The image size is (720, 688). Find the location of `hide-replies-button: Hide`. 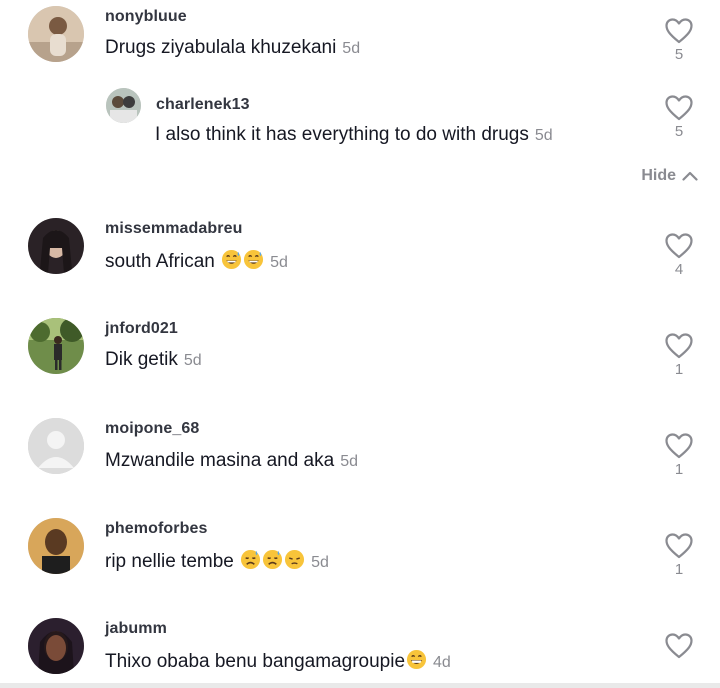

hide-replies-button: Hide is located at coordinates (669, 176).